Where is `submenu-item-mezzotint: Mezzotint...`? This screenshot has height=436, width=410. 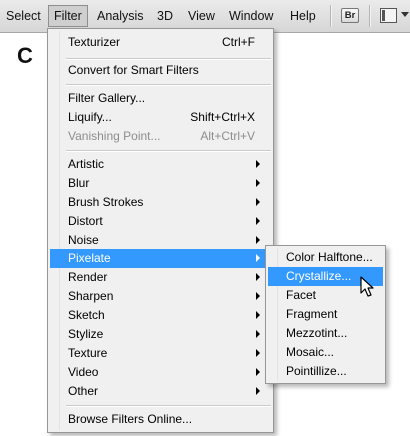
submenu-item-mezzotint: Mezzotint... is located at coordinates (325, 333).